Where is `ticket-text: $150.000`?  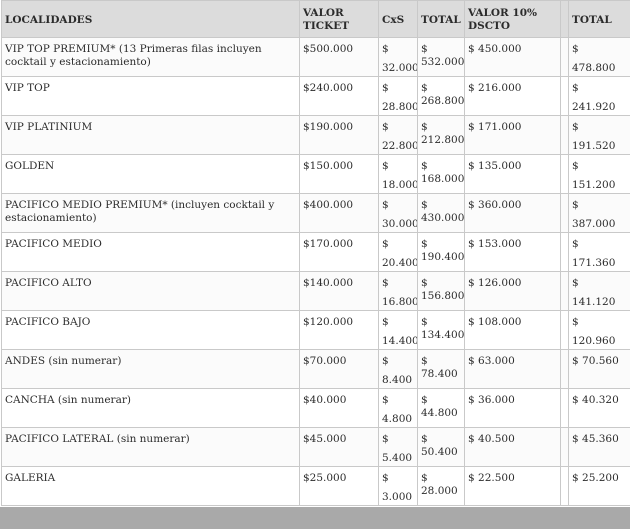
ticket-text: $150.000 is located at coordinates (328, 166).